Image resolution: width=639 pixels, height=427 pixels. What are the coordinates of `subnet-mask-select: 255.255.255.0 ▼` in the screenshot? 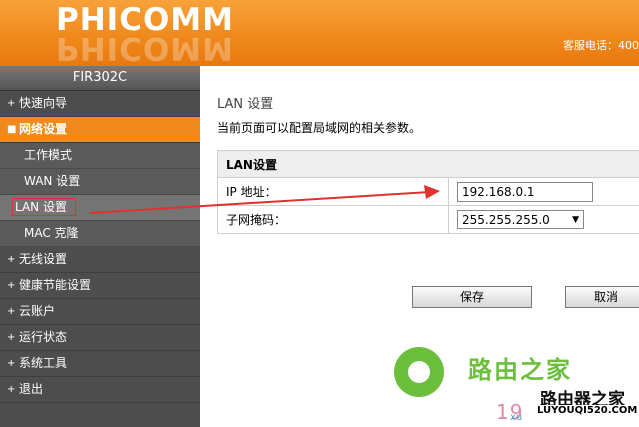 It's located at (520, 219).